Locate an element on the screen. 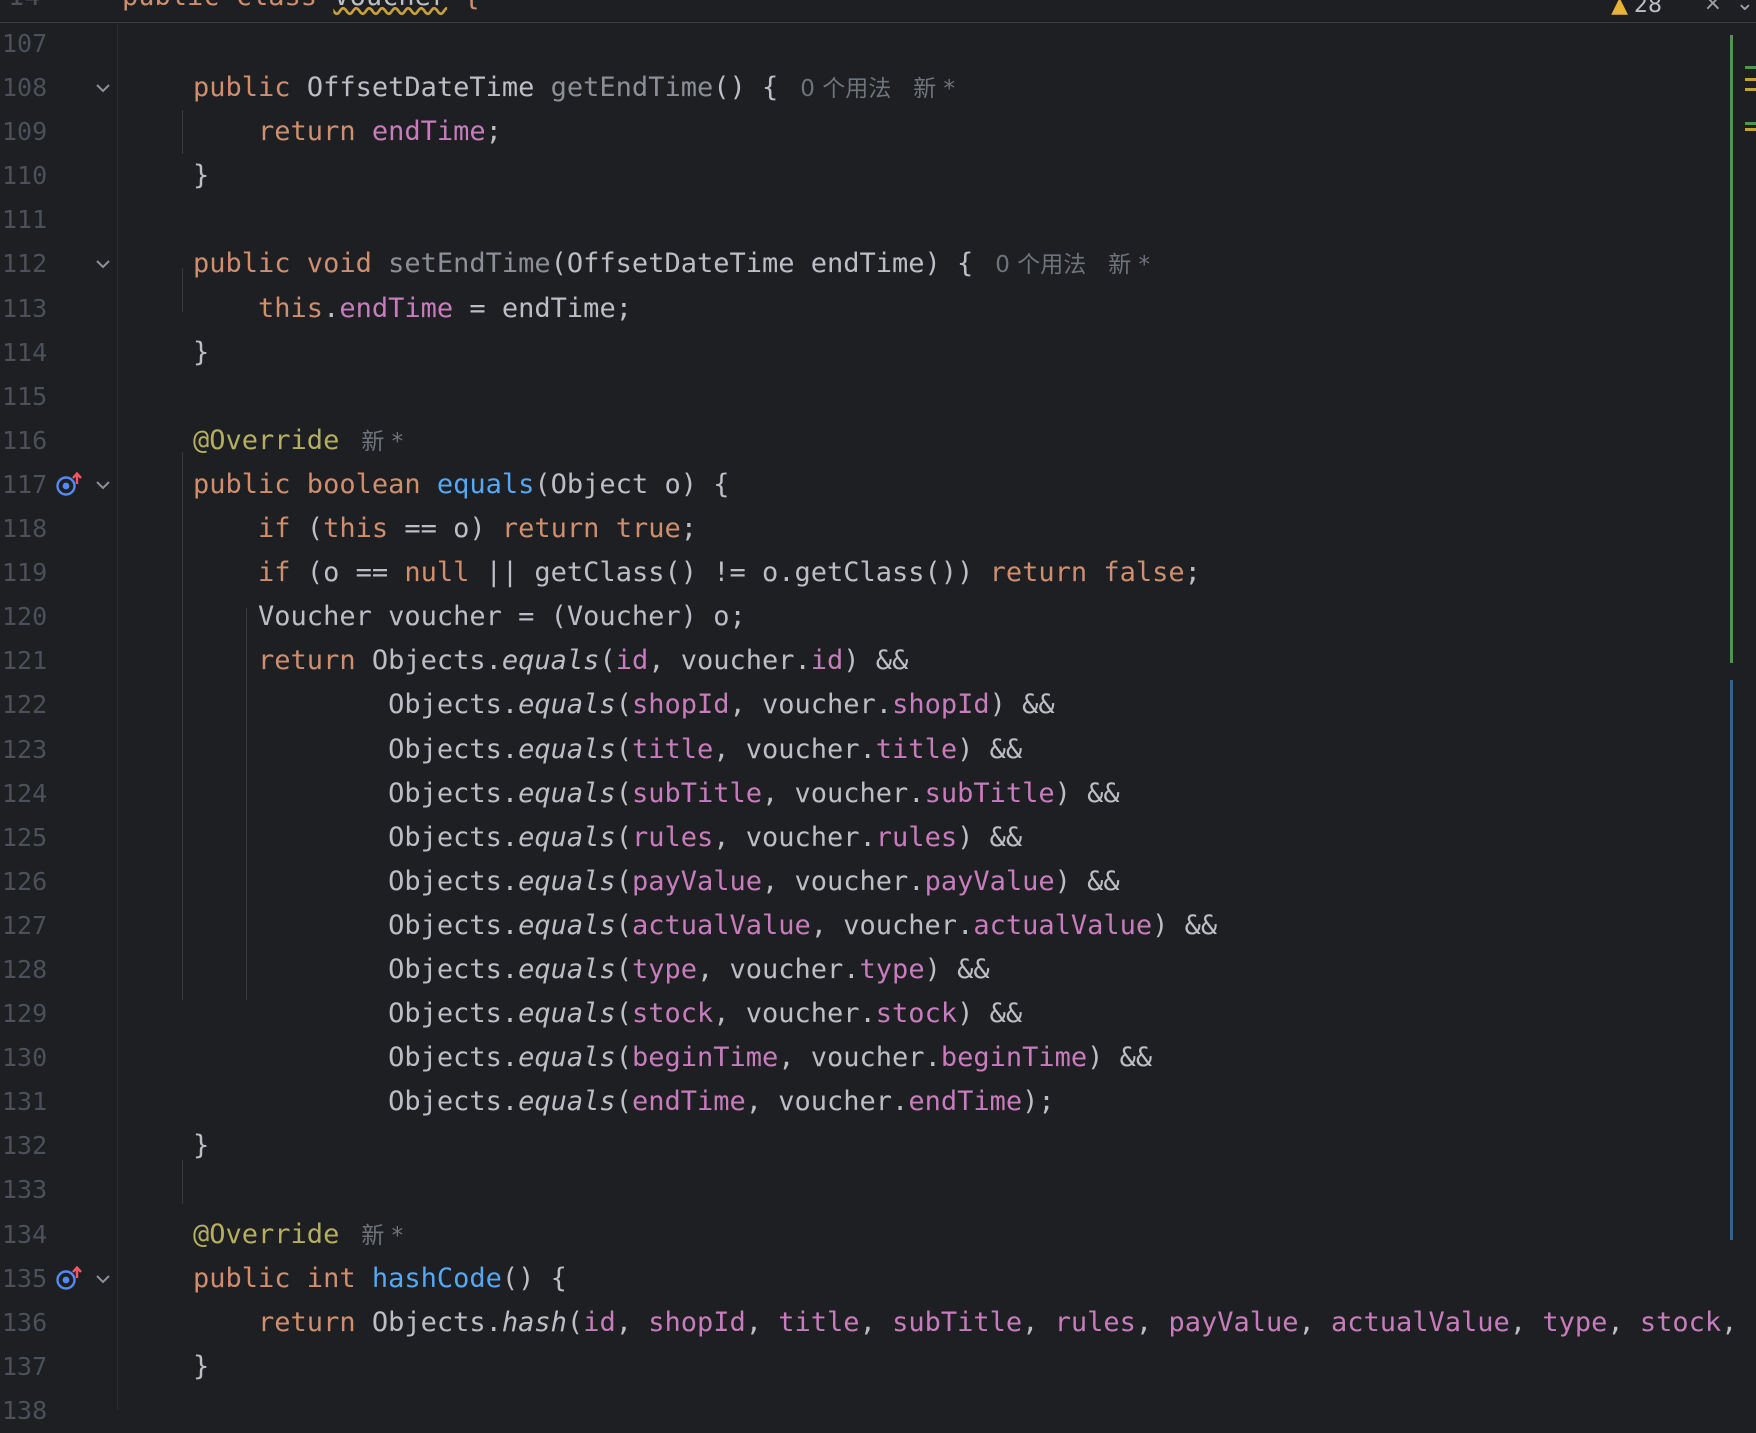  line-number: 135 is located at coordinates (24, 1279).